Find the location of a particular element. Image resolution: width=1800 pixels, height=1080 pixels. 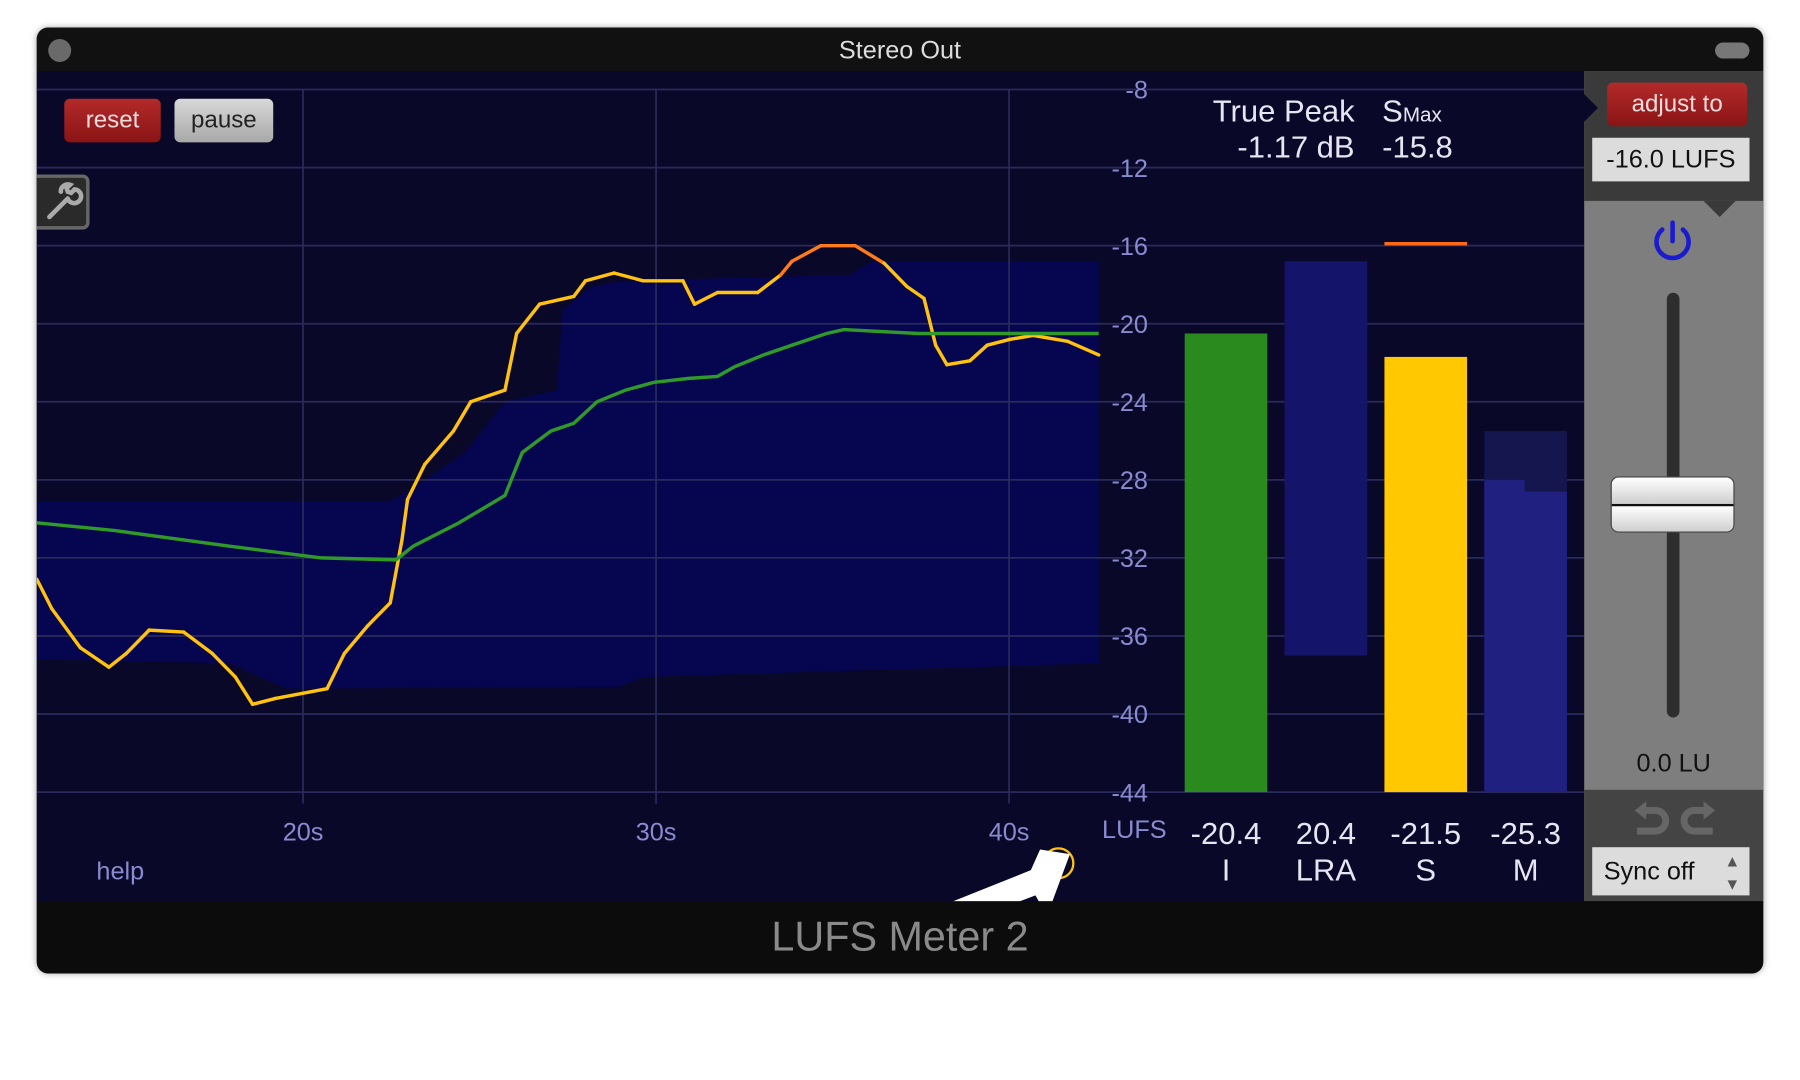

select-arrows-icon: ▲ ▼ is located at coordinates (1732, 872).